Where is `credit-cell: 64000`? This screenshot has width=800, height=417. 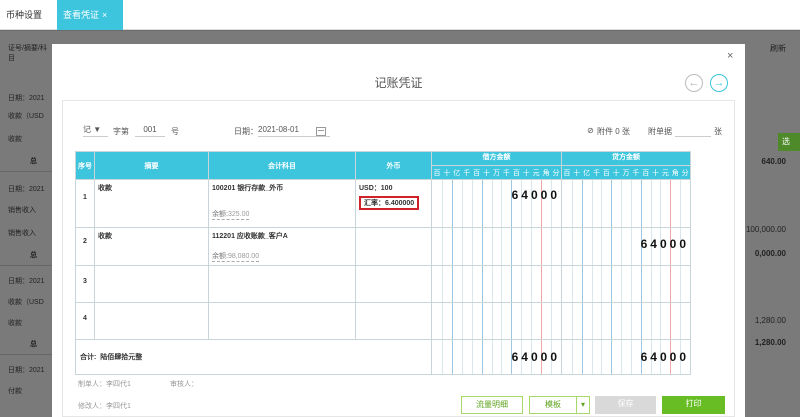
credit-cell: 64000 is located at coordinates (626, 246).